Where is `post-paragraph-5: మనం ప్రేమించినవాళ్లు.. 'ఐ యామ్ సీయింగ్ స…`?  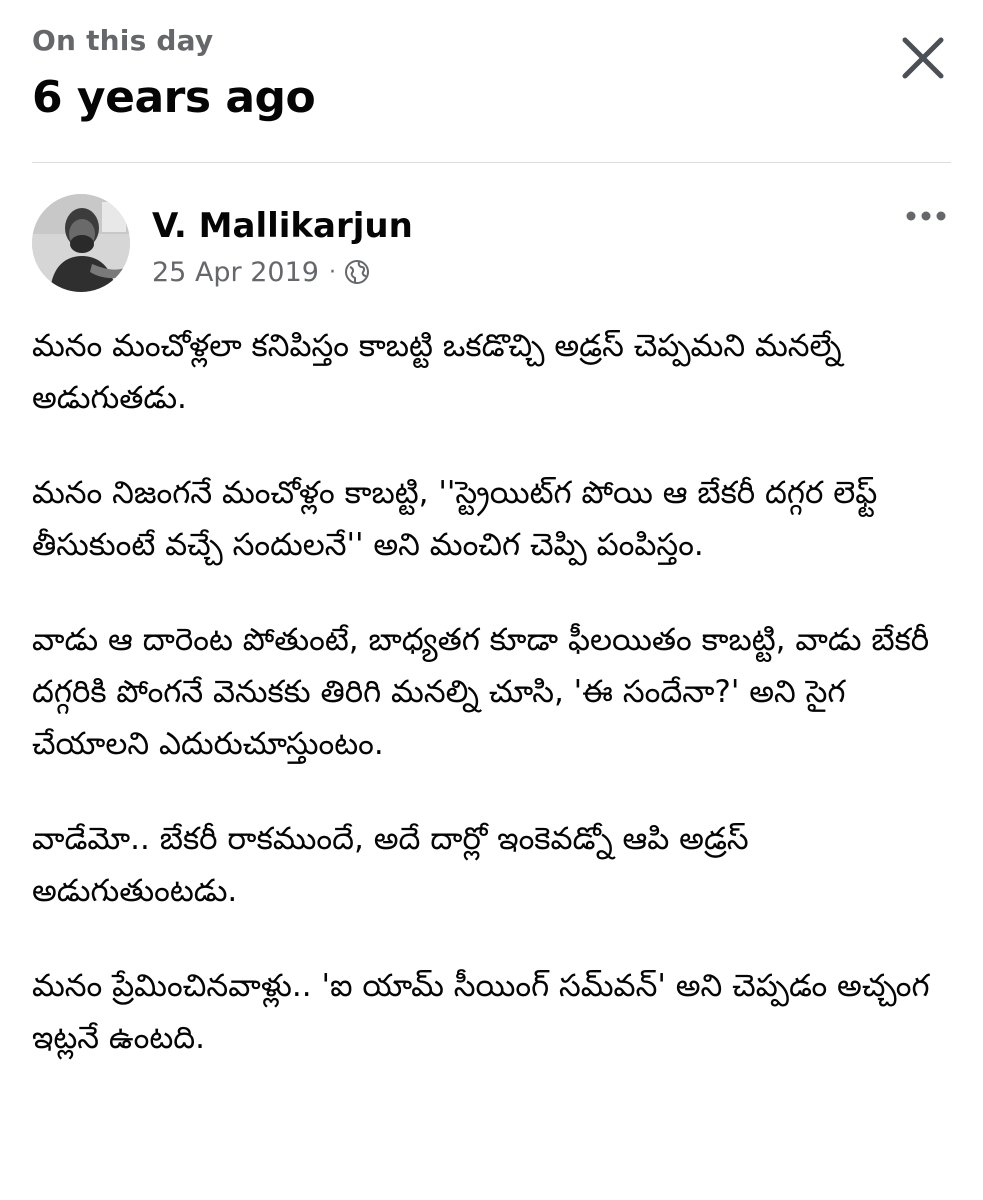
post-paragraph-5: మనం ప్రేమించినవాళ్లు.. 'ఐ యామ్ సీయింగ్ స… is located at coordinates (481, 1012).